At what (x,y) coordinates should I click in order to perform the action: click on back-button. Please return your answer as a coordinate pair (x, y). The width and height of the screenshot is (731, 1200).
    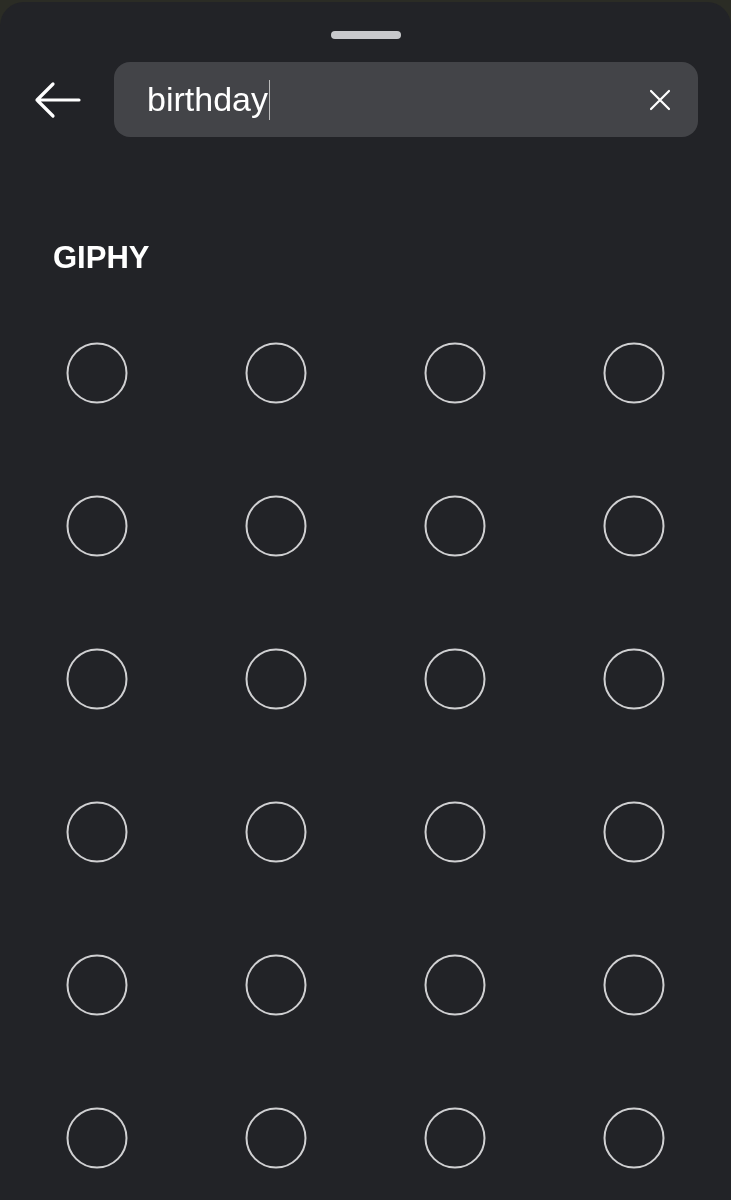
    Looking at the image, I should click on (57, 99).